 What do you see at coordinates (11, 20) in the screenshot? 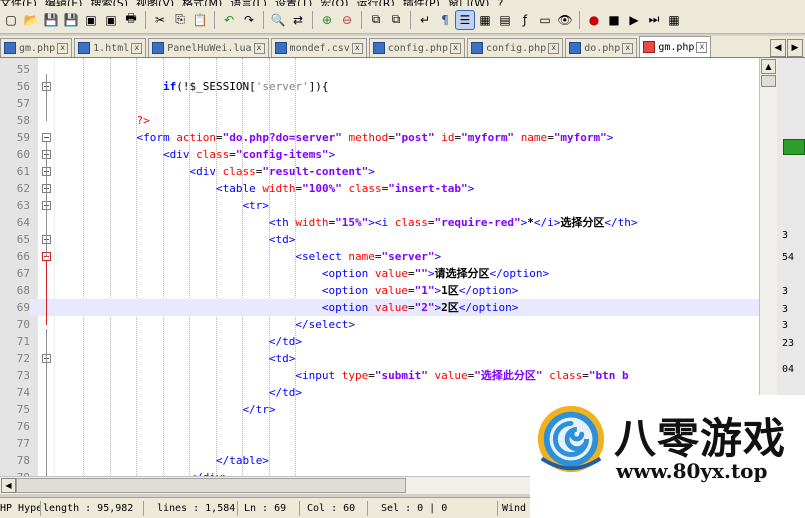
I see `new-file-icon: ▢` at bounding box center [11, 20].